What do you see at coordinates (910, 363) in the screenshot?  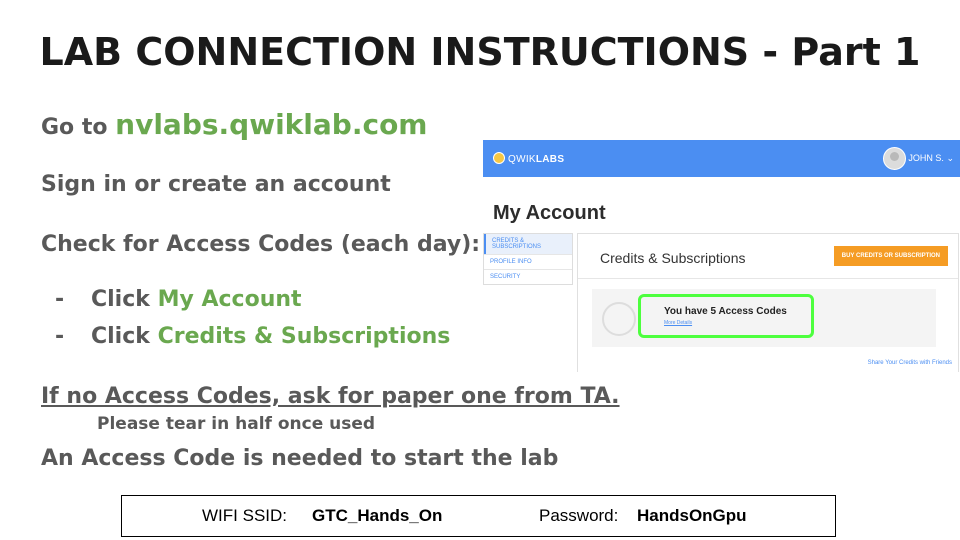 I see `share-credits-link: Share Your Credits with Friends` at bounding box center [910, 363].